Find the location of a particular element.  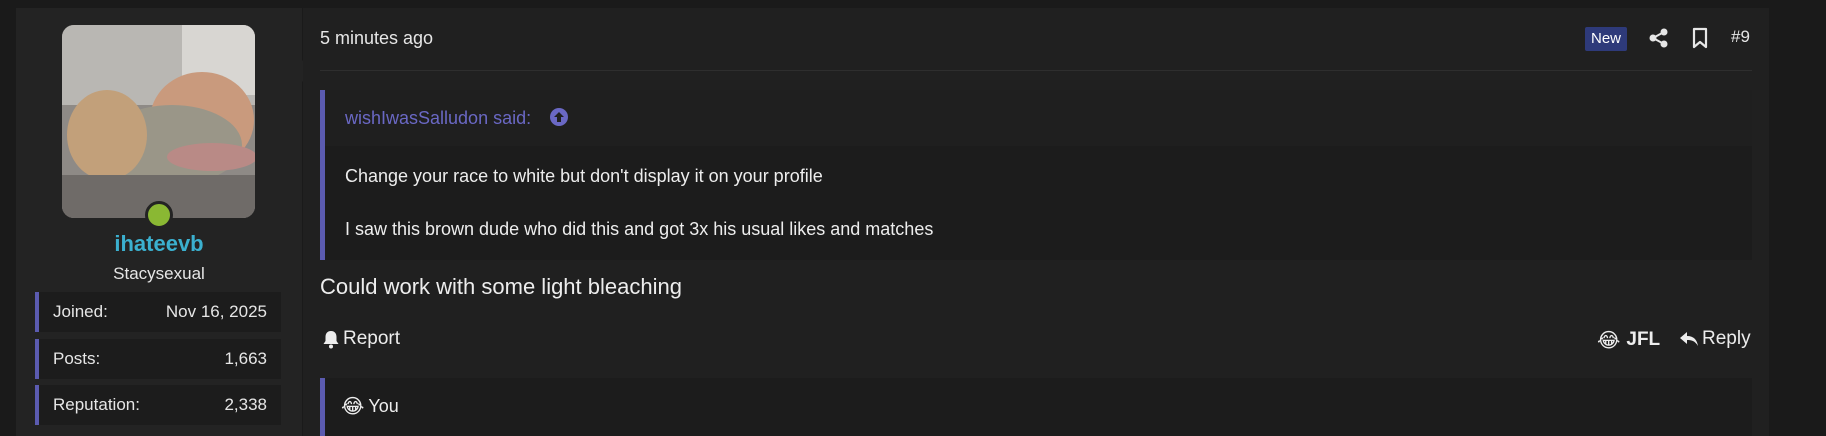

header-divider is located at coordinates (1036, 70).